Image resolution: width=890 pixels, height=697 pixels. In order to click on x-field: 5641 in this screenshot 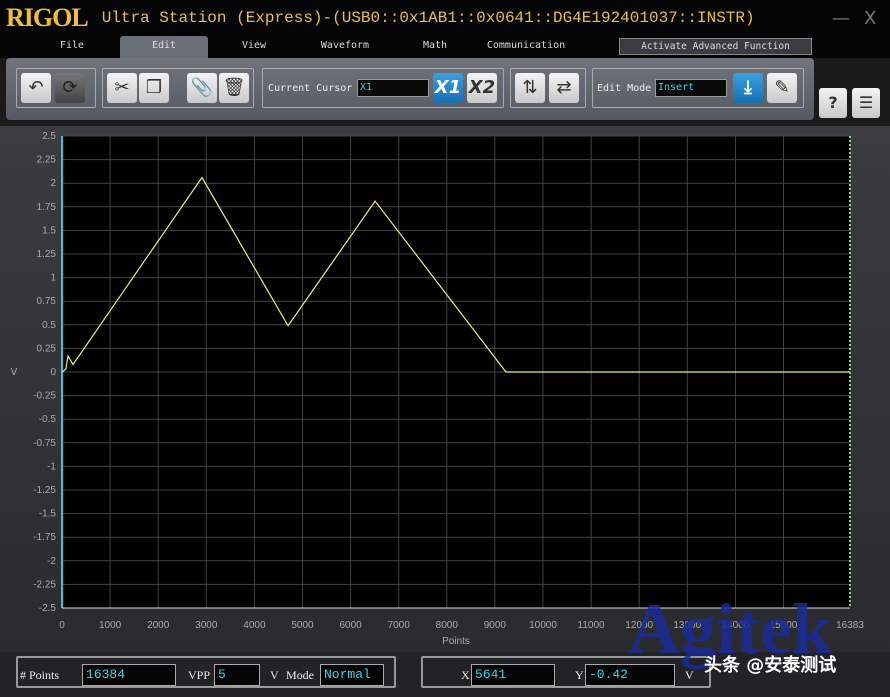, I will do `click(513, 675)`.